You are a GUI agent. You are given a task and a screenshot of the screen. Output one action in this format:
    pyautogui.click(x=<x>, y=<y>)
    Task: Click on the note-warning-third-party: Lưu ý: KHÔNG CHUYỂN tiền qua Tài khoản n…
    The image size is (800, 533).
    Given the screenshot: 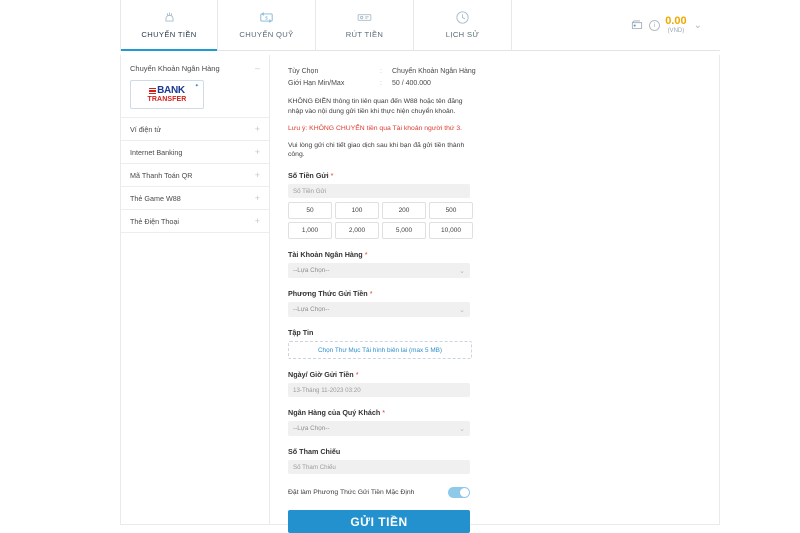 What is the action you would take?
    pyautogui.click(x=375, y=128)
    